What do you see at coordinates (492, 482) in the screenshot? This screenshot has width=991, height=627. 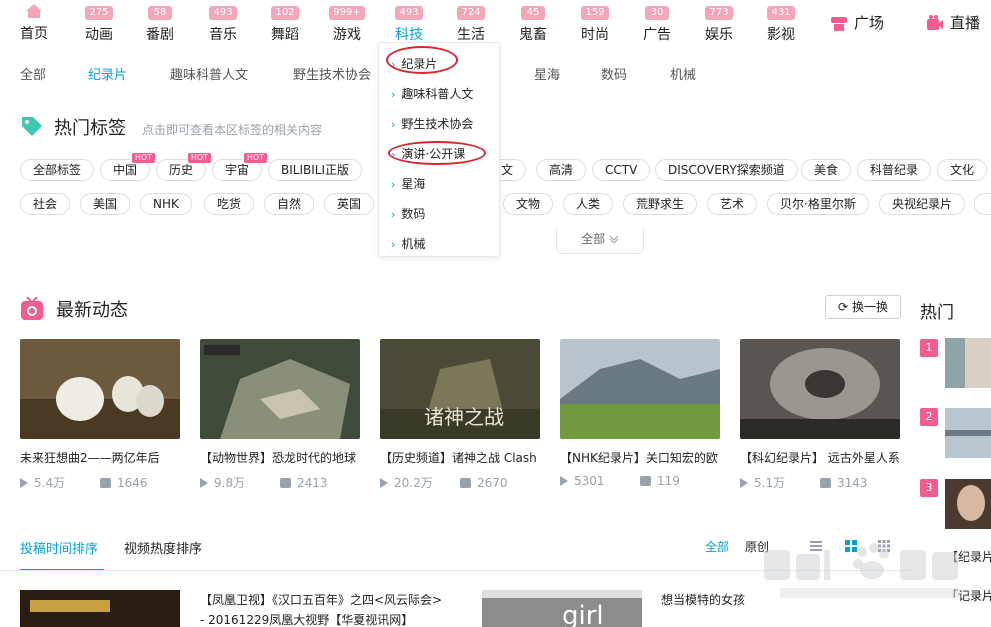 I see `danmaku-count: 2670` at bounding box center [492, 482].